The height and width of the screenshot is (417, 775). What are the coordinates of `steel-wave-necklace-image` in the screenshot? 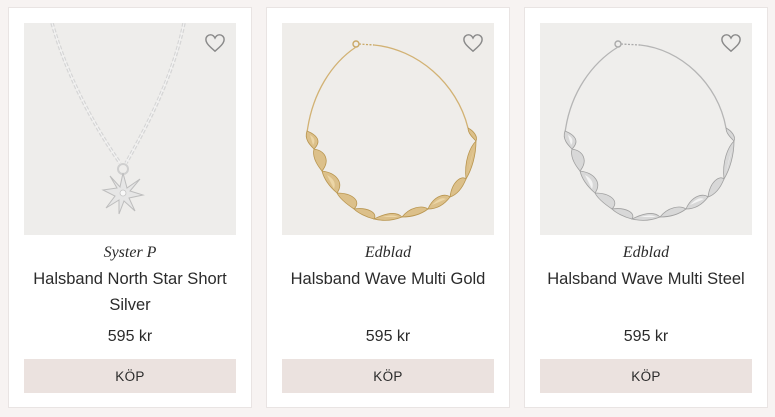 It's located at (646, 129).